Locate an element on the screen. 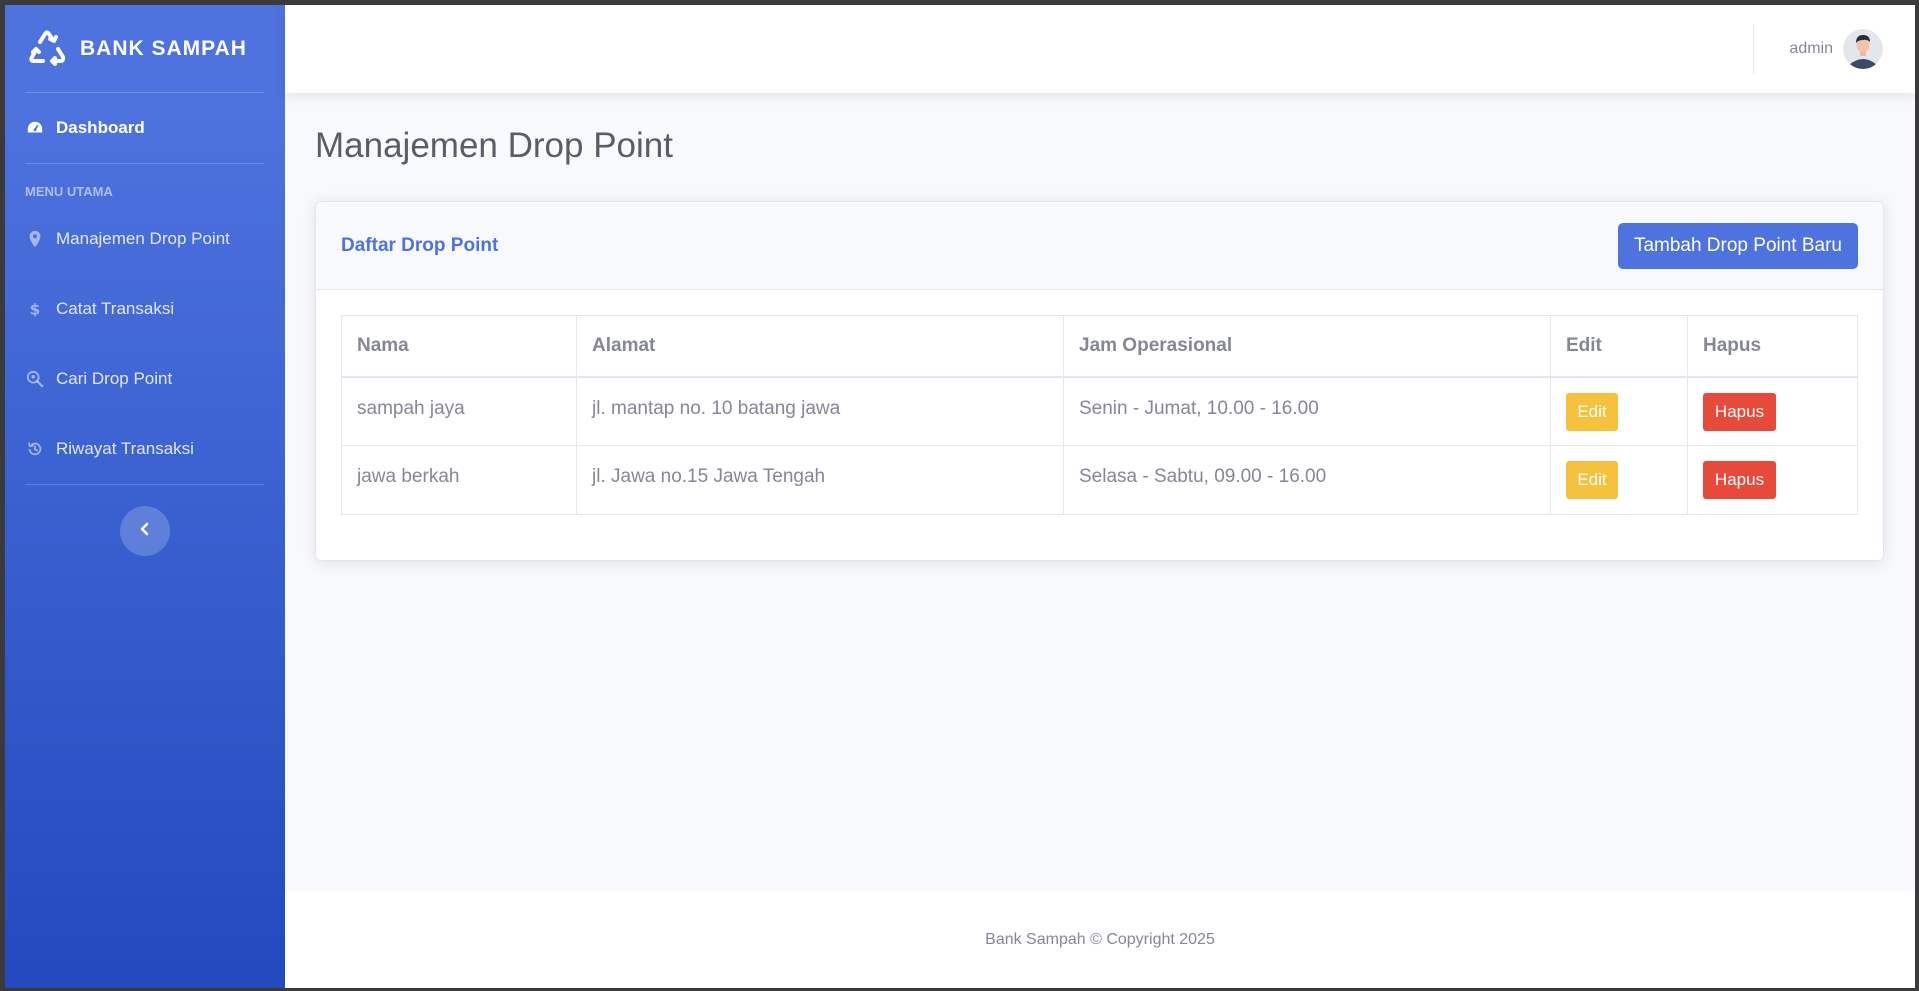 This screenshot has width=1919, height=991. sidebar-heading: MENU UTAMA is located at coordinates (69, 191).